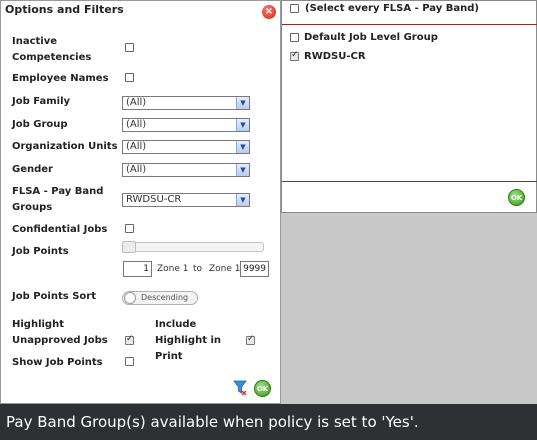  I want to click on organization-units-label: Organization Units, so click(65, 146).